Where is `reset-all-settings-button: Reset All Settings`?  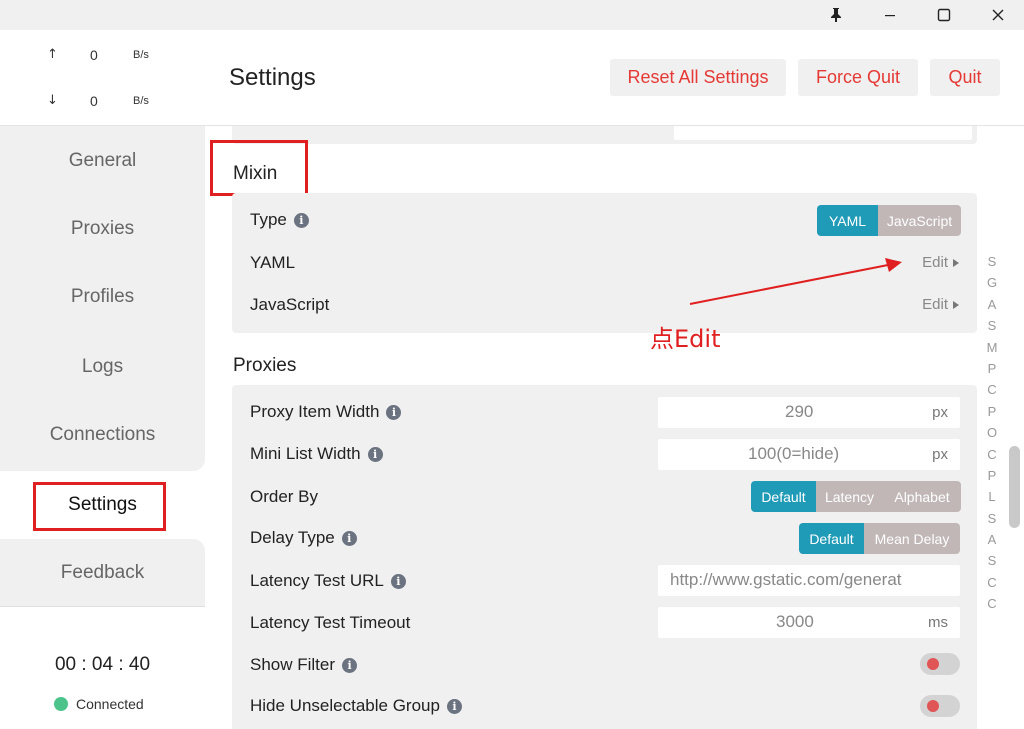 reset-all-settings-button: Reset All Settings is located at coordinates (698, 77).